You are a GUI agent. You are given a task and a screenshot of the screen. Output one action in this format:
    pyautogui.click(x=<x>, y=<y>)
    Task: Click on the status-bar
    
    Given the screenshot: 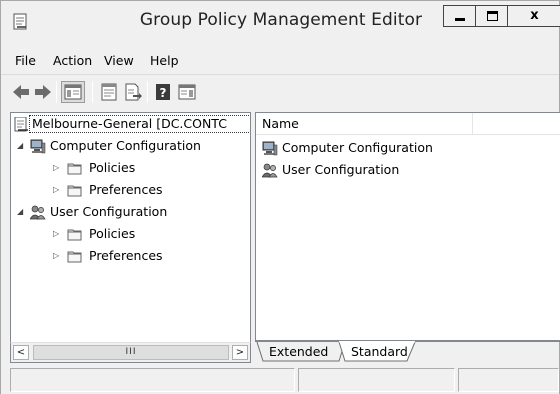 What is the action you would take?
    pyautogui.click(x=280, y=380)
    